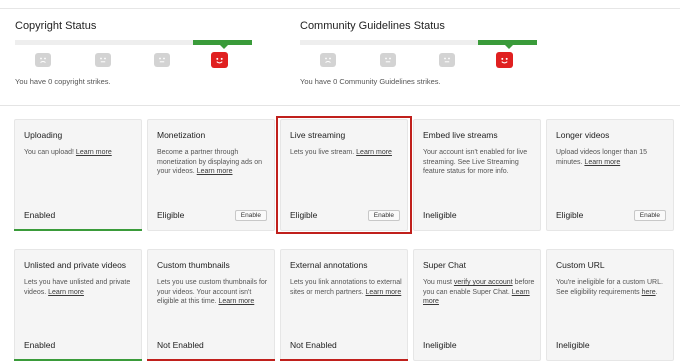  Describe the element at coordinates (344, 175) in the screenshot. I see `highlight-box` at that location.